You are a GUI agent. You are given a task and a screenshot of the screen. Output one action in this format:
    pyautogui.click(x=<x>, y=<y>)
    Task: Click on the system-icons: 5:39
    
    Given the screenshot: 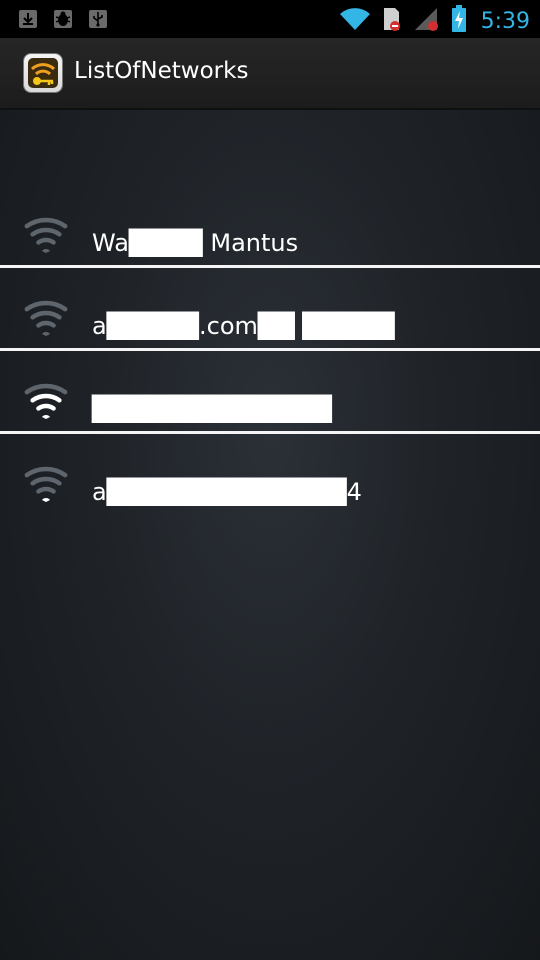 What is the action you would take?
    pyautogui.click(x=434, y=21)
    